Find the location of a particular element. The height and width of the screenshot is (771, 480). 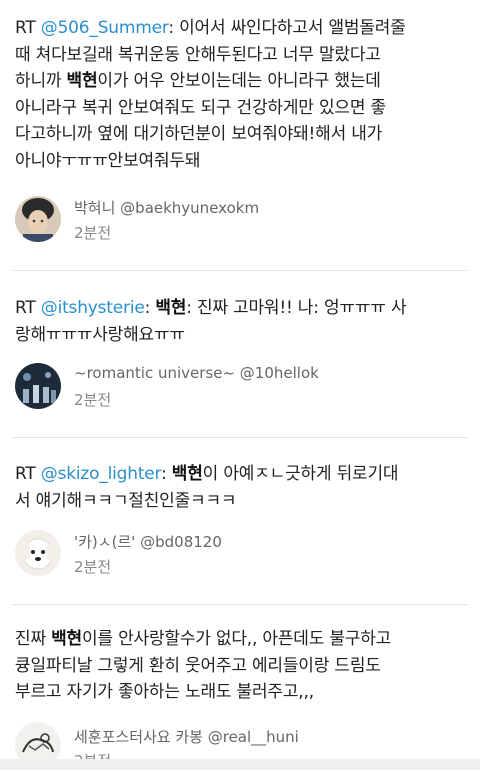

avatar-puppy-icon is located at coordinates (38, 553).